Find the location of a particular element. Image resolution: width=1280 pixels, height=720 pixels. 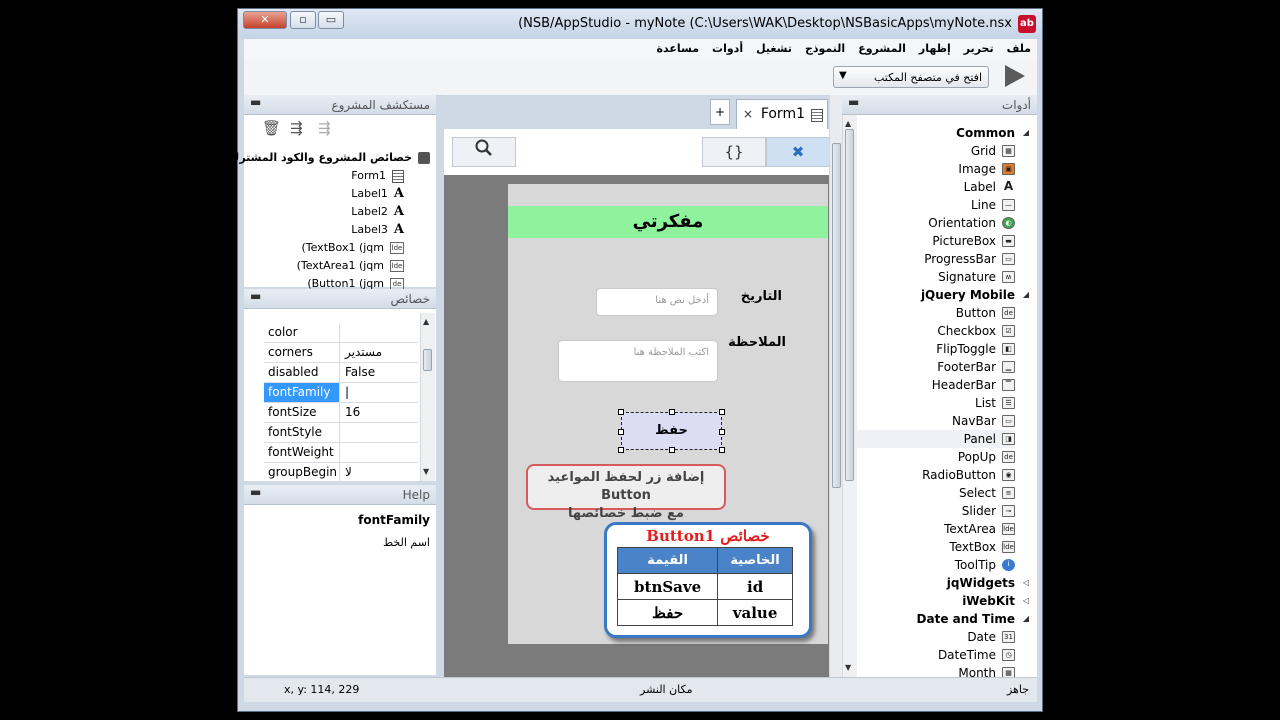

tool-item: FlipToggle ◧ is located at coordinates (975, 349).